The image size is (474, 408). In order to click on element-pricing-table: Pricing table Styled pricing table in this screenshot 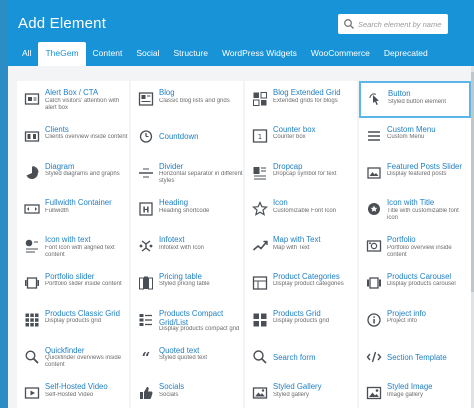, I will do `click(187, 283)`.